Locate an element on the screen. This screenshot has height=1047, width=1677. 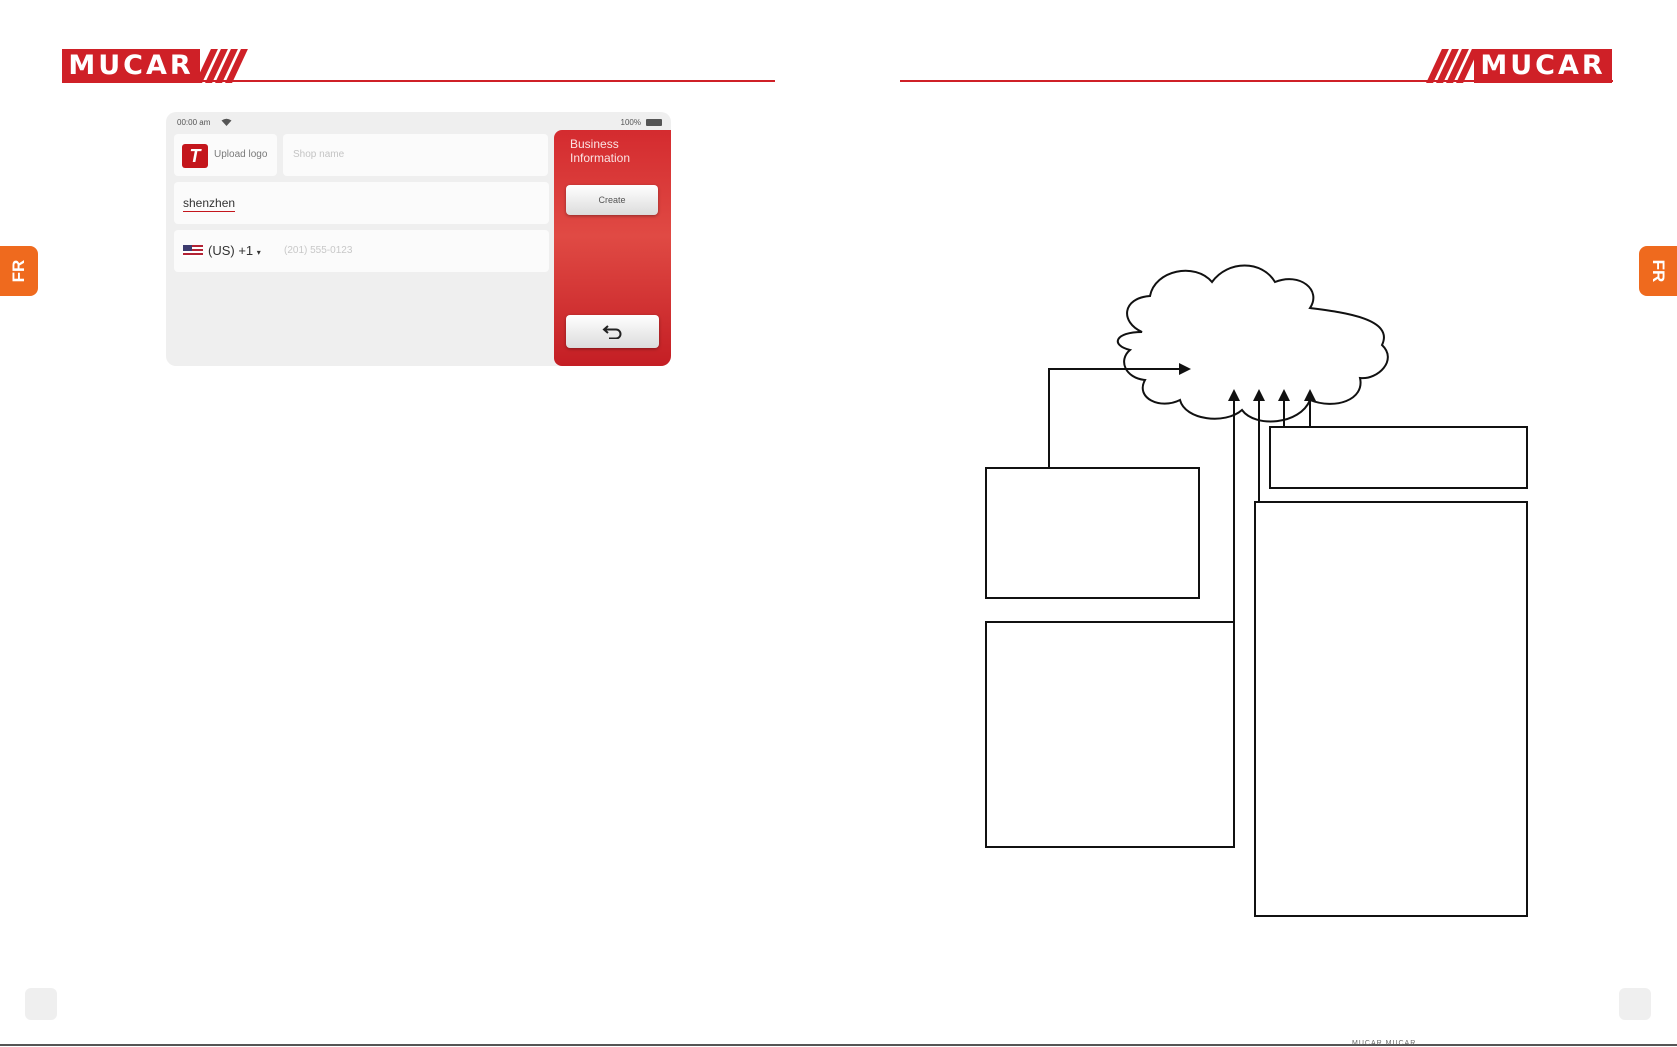
footer-rule is located at coordinates (838, 1045).